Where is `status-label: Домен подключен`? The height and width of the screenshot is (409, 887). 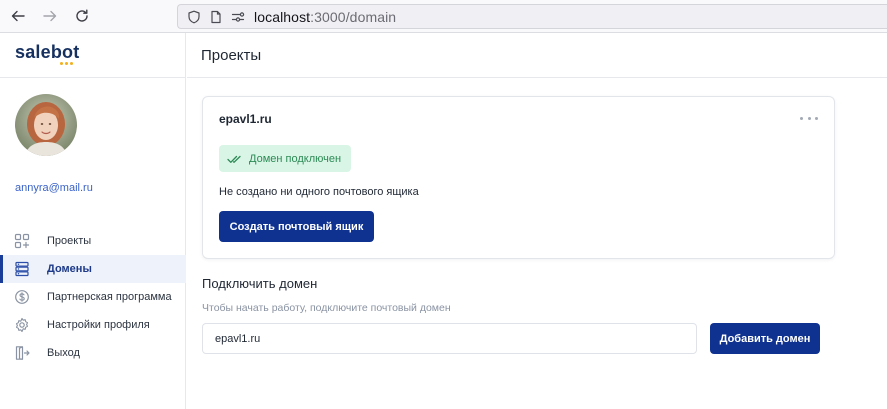 status-label: Домен подключен is located at coordinates (295, 158).